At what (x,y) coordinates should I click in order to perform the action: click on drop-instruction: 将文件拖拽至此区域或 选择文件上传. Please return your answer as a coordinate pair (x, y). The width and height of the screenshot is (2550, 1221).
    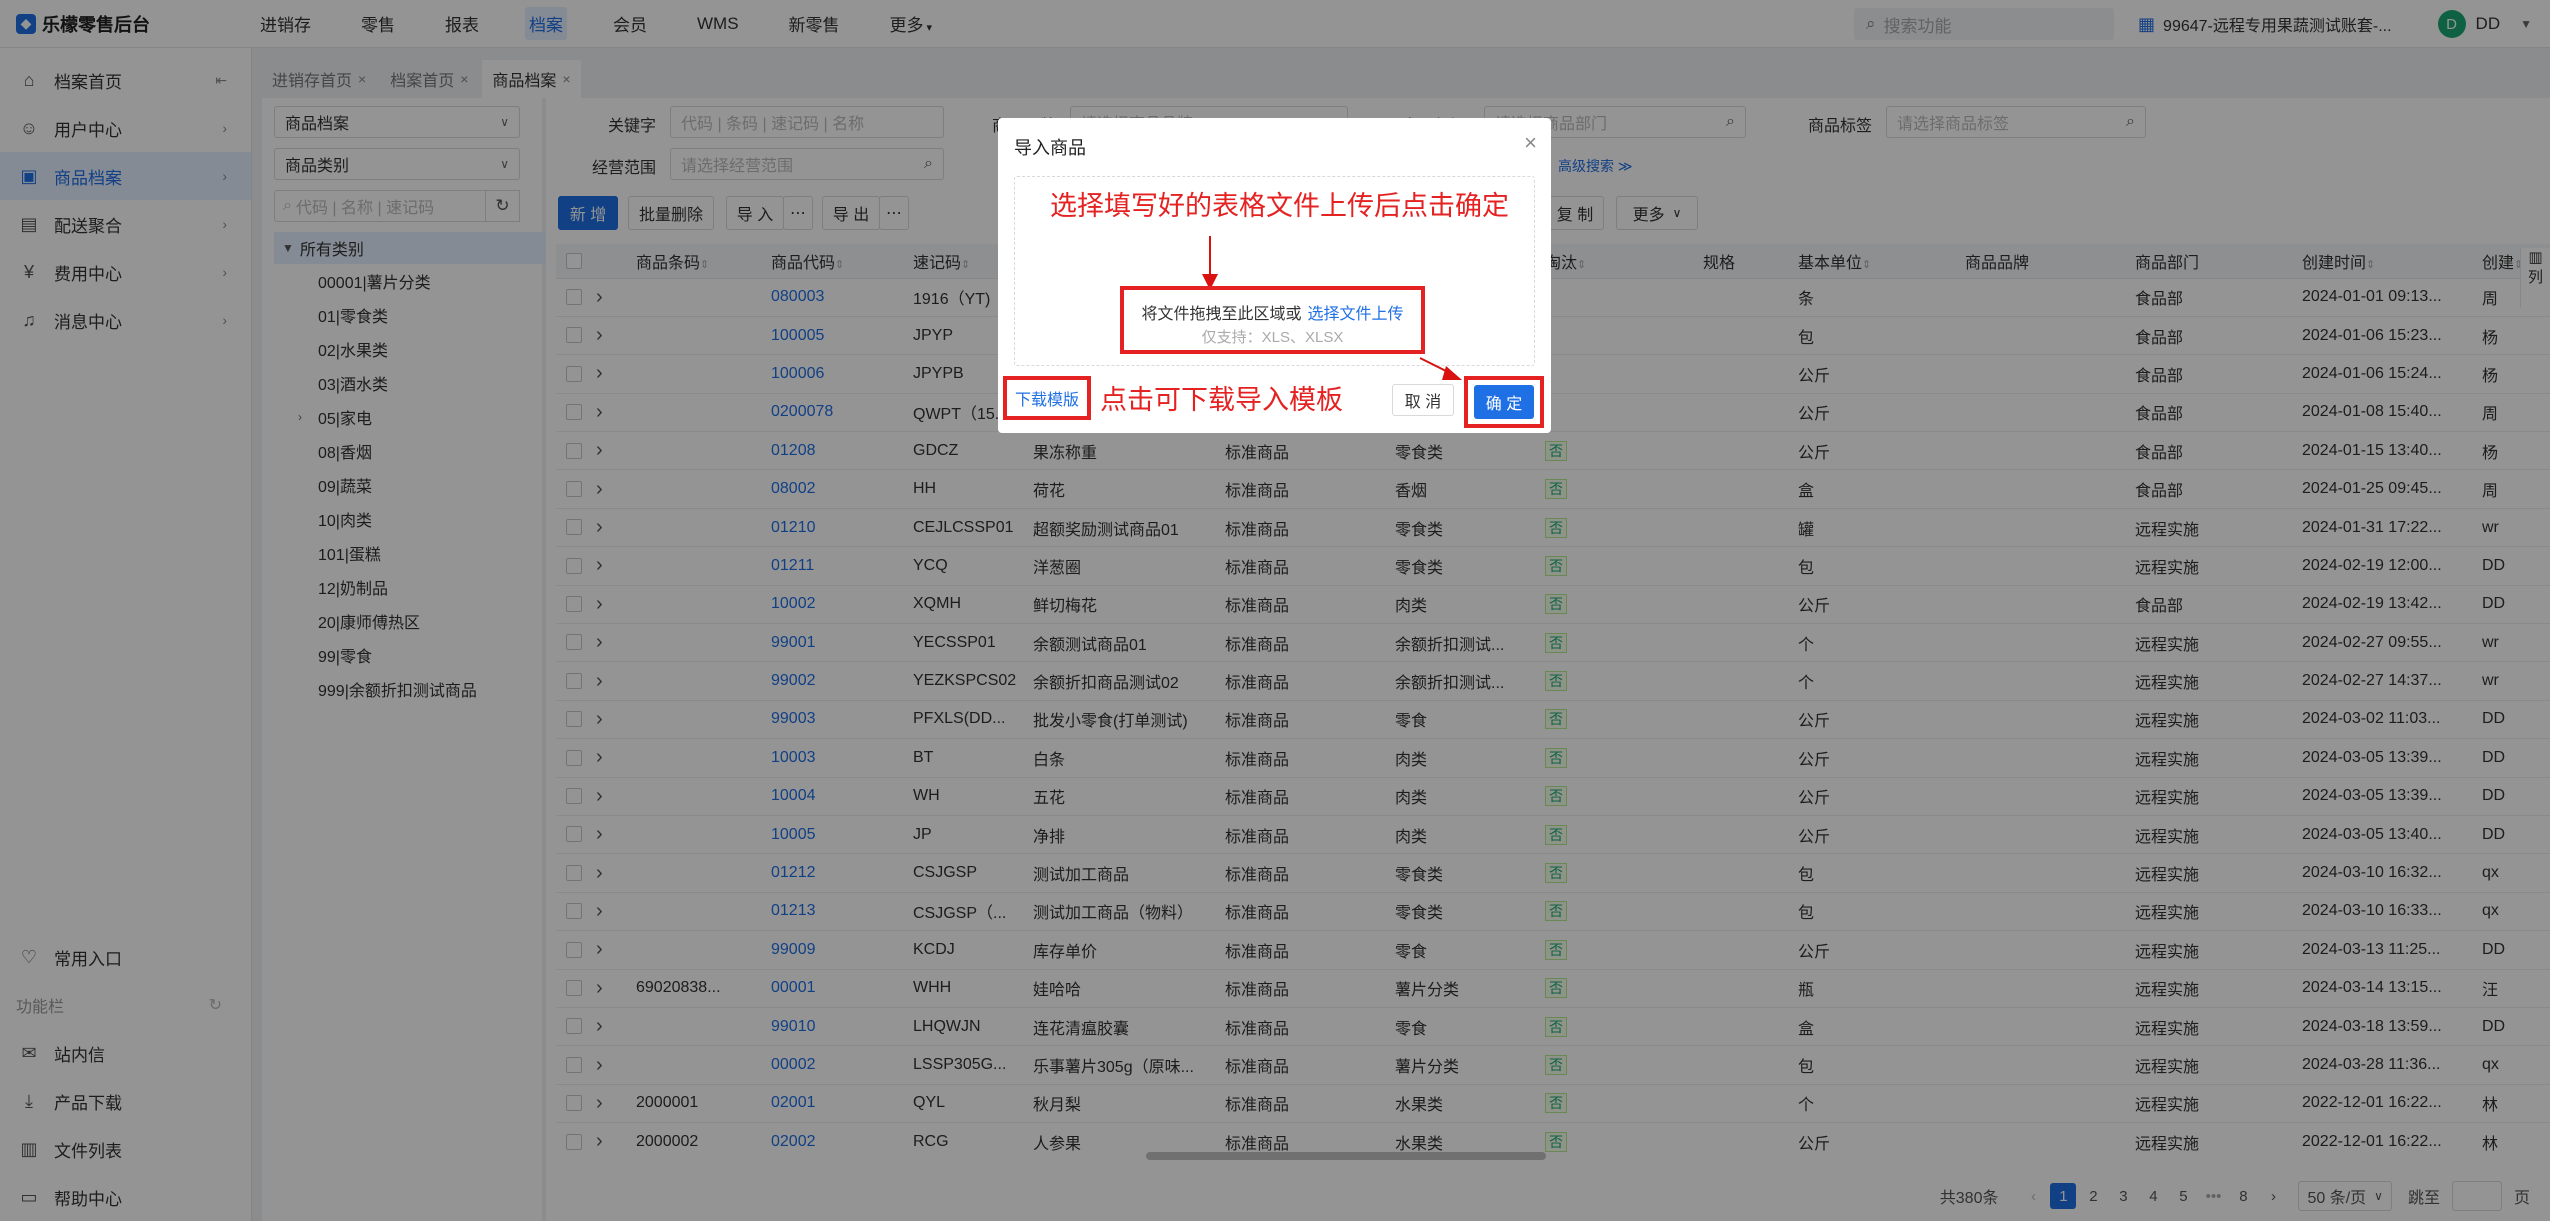
    Looking at the image, I should click on (1272, 312).